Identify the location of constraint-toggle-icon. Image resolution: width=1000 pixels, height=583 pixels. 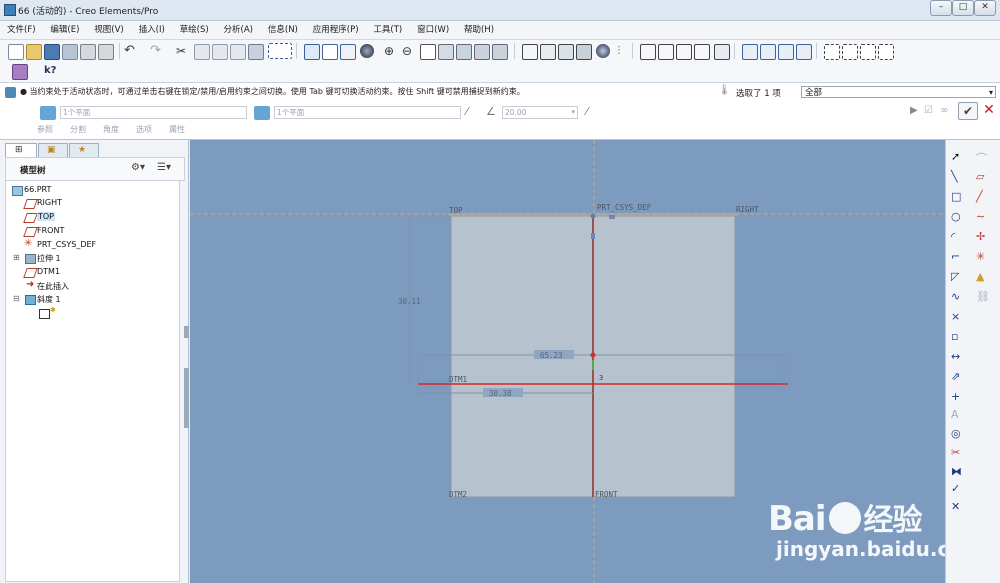
(768, 52).